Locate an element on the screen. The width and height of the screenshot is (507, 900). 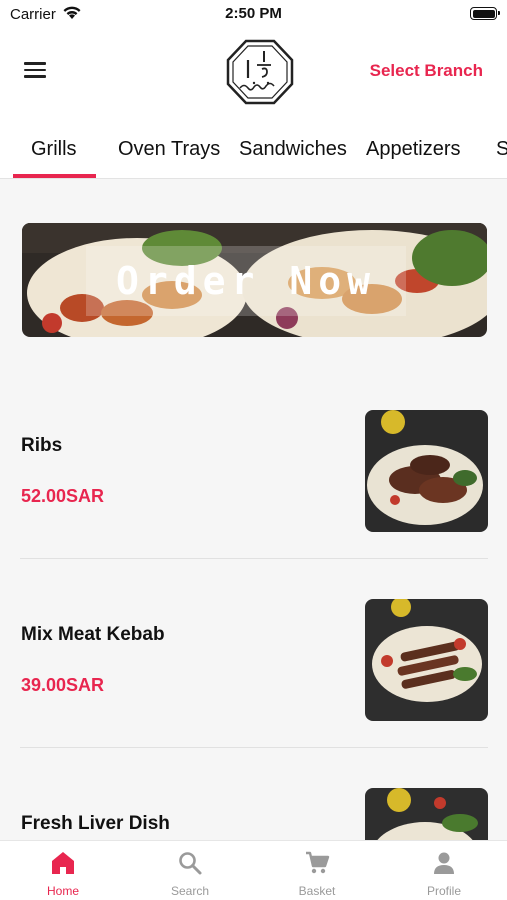
item-price: 39.00SAR is located at coordinates (63, 685).